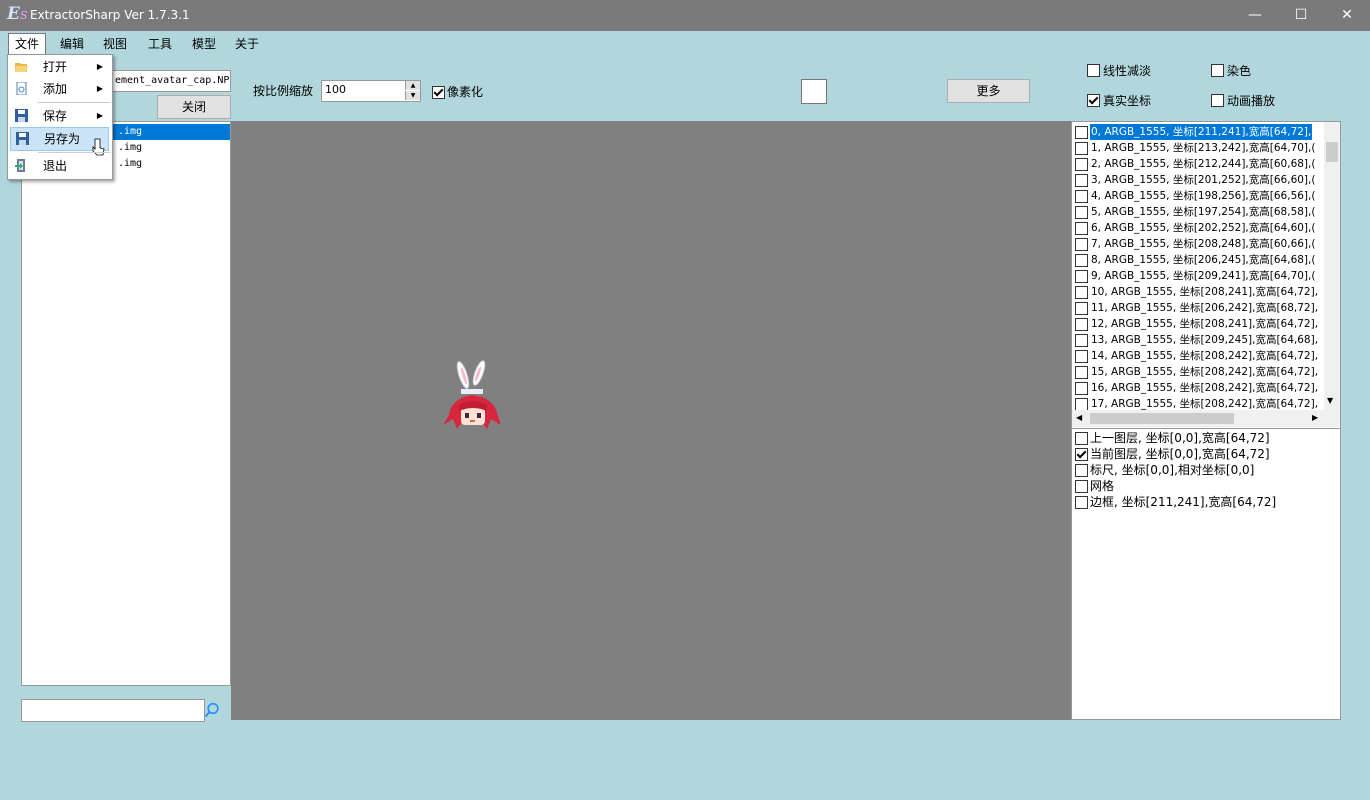 This screenshot has width=1370, height=800. What do you see at coordinates (1198, 244) in the screenshot?
I see `frame-list-item: 7, ARGB_1555, 坐标[208,248],宽高[60,66],(` at bounding box center [1198, 244].